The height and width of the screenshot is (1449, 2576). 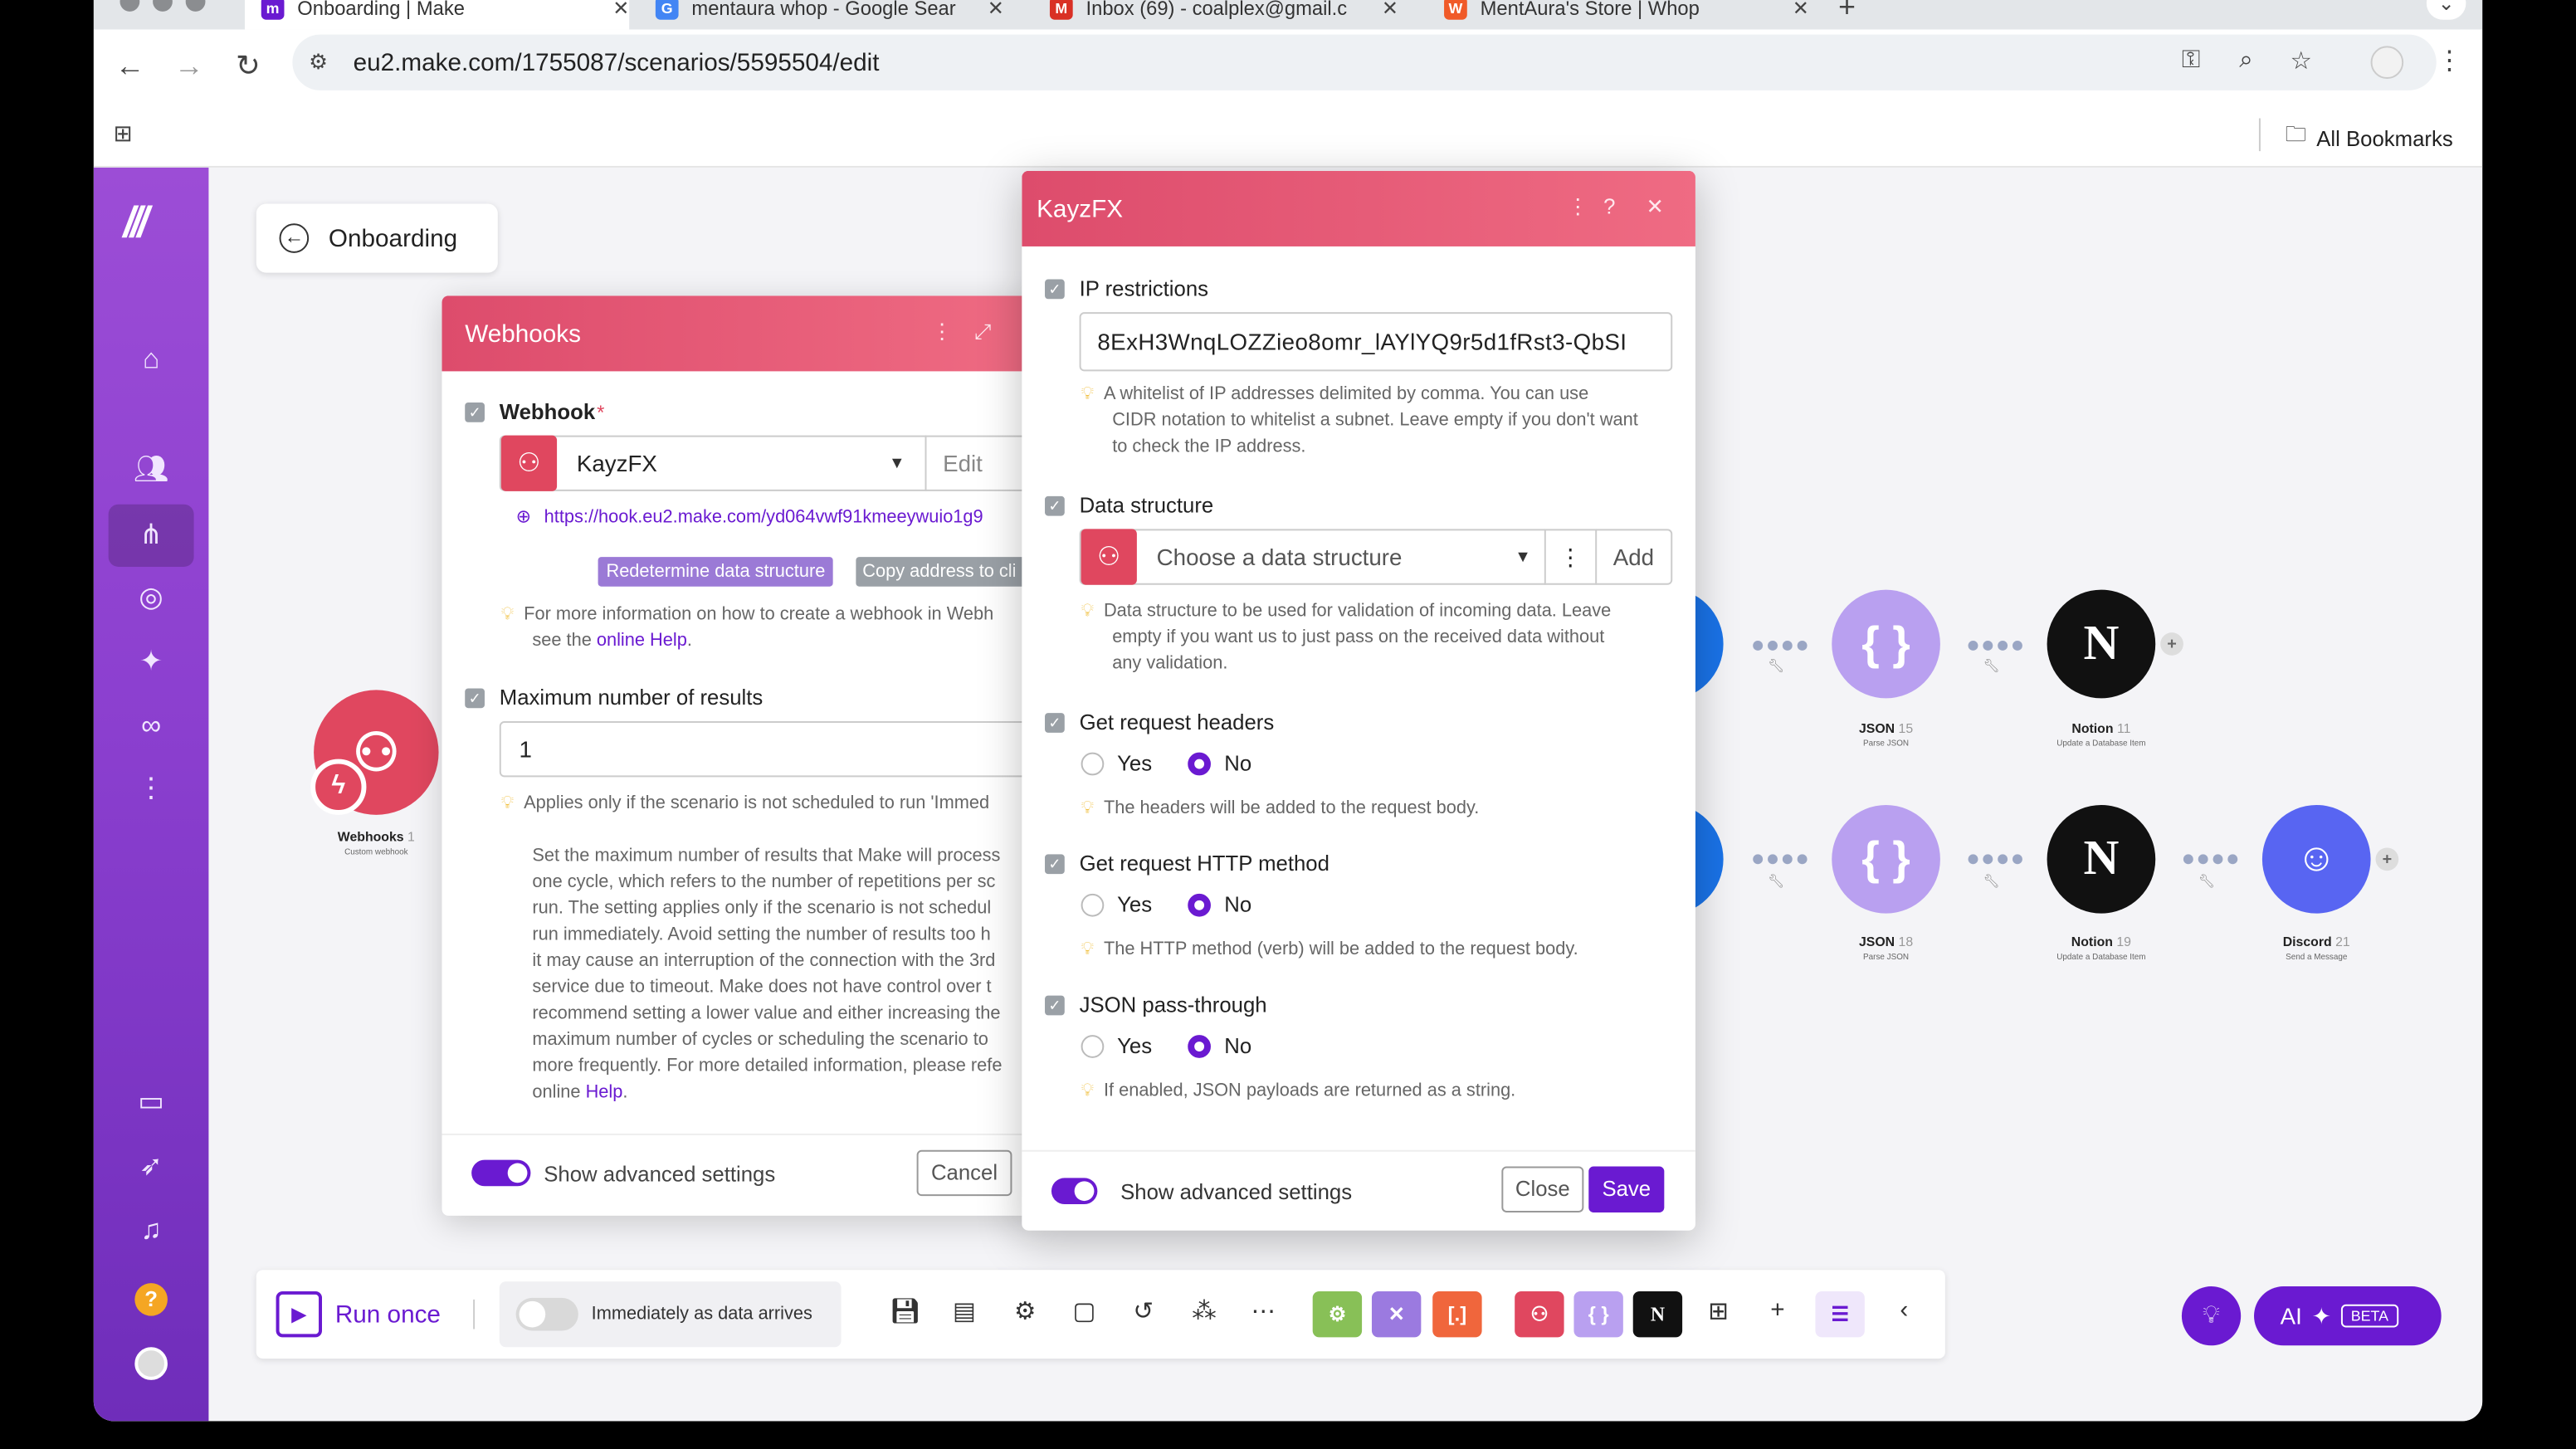 What do you see at coordinates (152, 598) in the screenshot?
I see `templates-icon: ◎` at bounding box center [152, 598].